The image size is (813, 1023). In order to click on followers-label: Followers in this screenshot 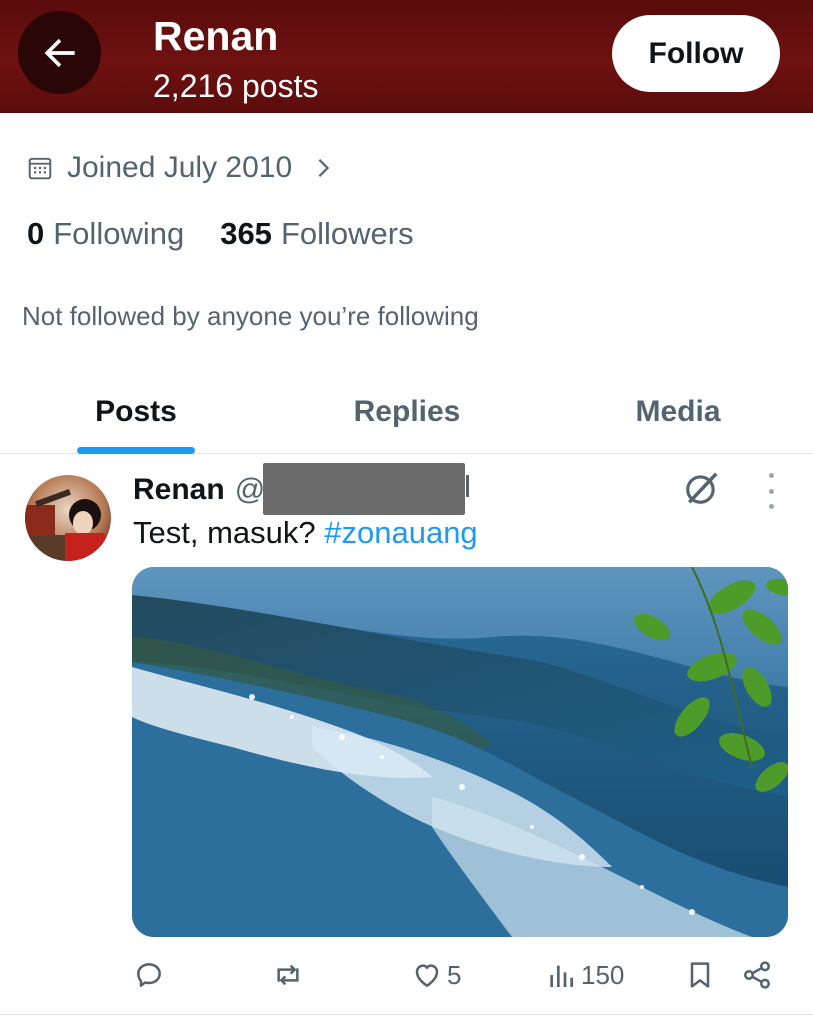, I will do `click(347, 233)`.